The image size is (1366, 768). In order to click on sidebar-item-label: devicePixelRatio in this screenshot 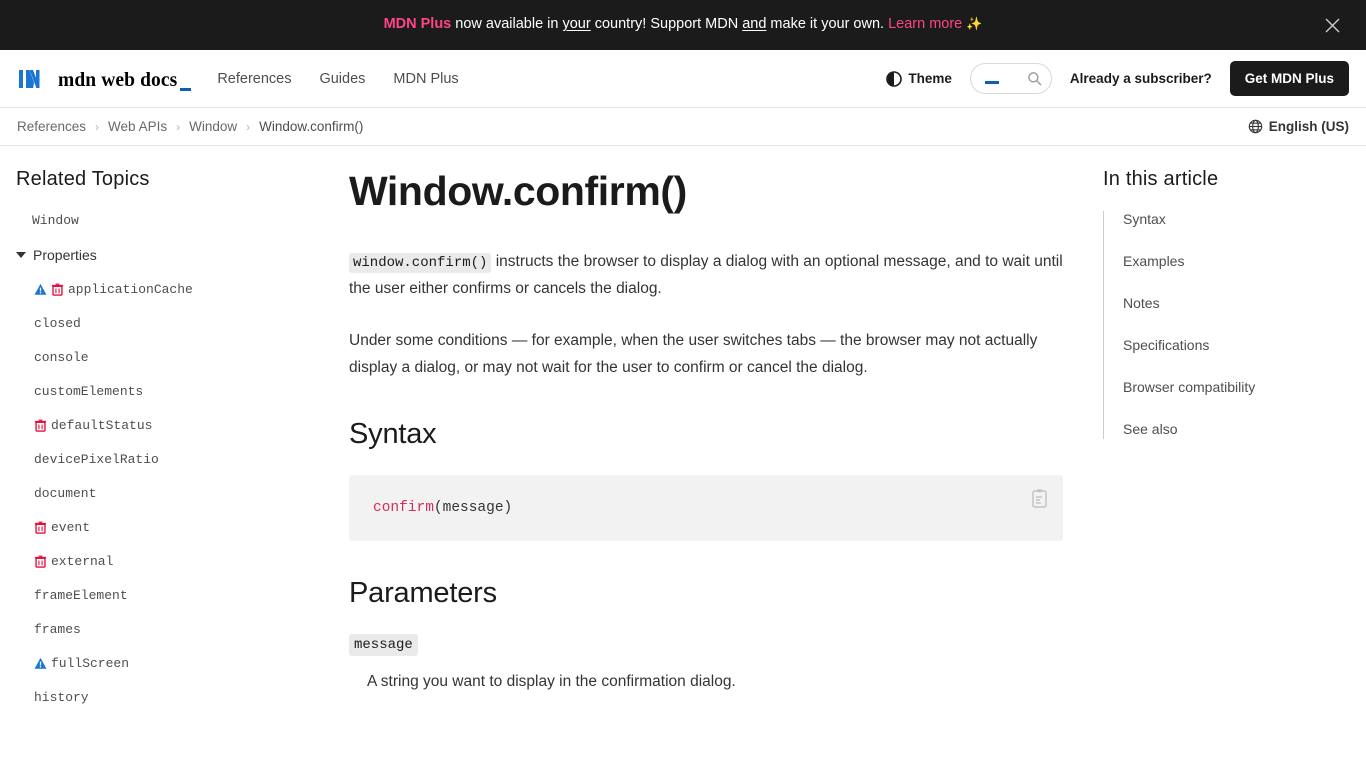, I will do `click(96, 459)`.